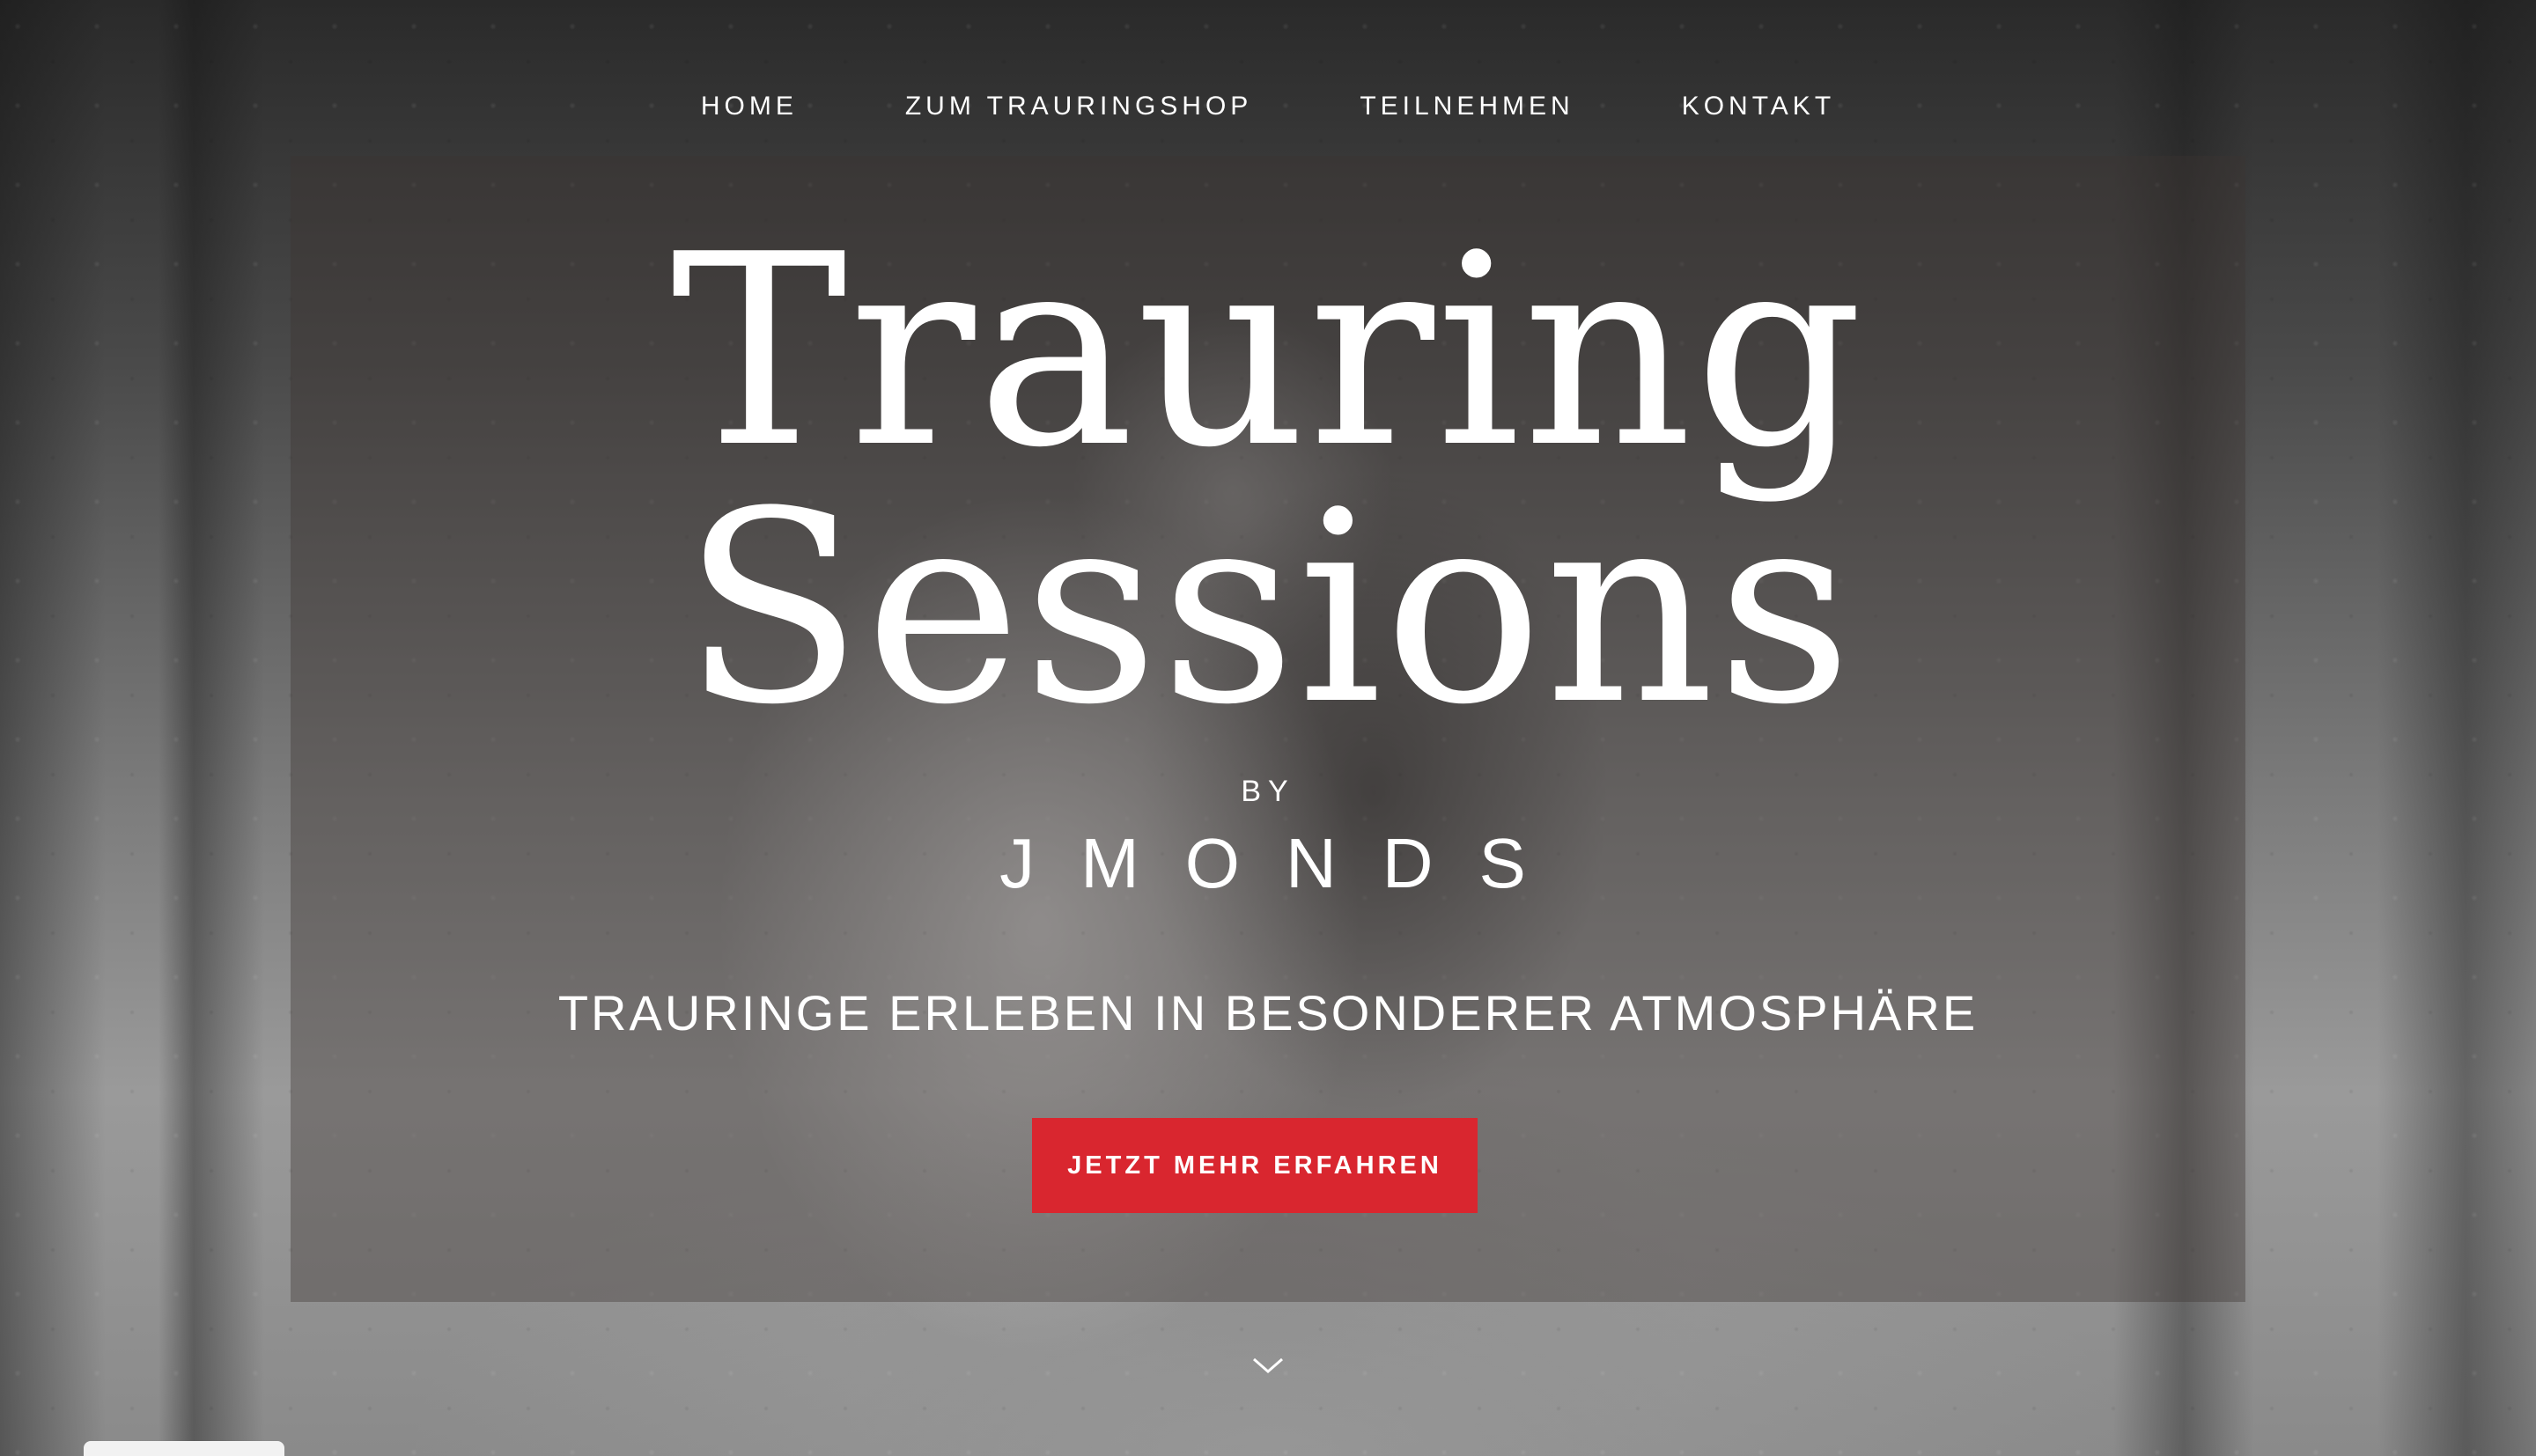  Describe the element at coordinates (1466, 106) in the screenshot. I see `nav-item-teilnehmen: TEILNEHMEN` at that location.